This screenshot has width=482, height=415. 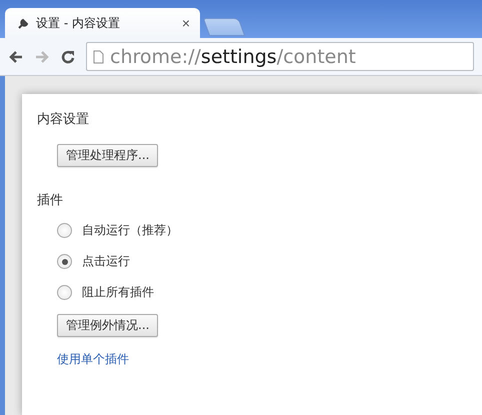 What do you see at coordinates (186, 23) in the screenshot?
I see `close-button: ×` at bounding box center [186, 23].